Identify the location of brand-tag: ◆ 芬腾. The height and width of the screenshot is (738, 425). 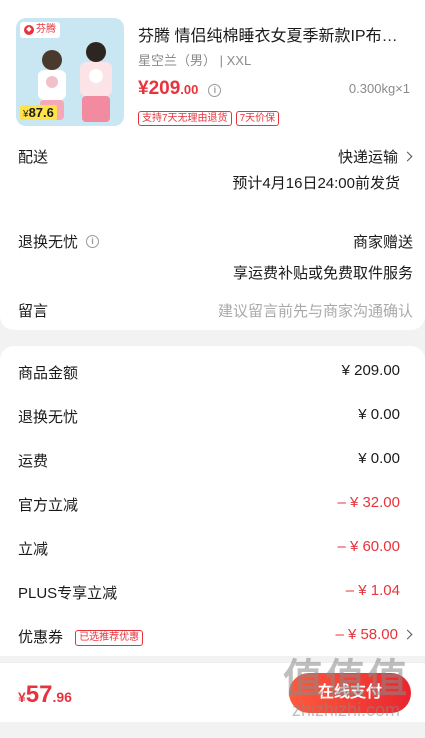
(40, 30).